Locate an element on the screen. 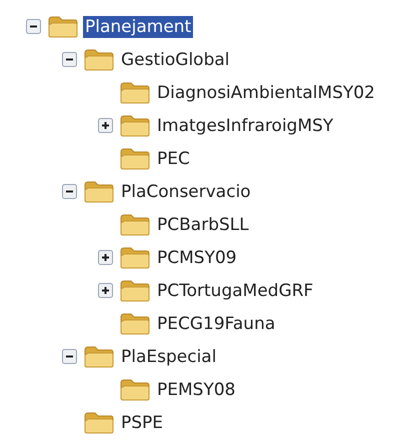 This screenshot has width=406, height=446. tree-item: PEMSY08 is located at coordinates (196, 389).